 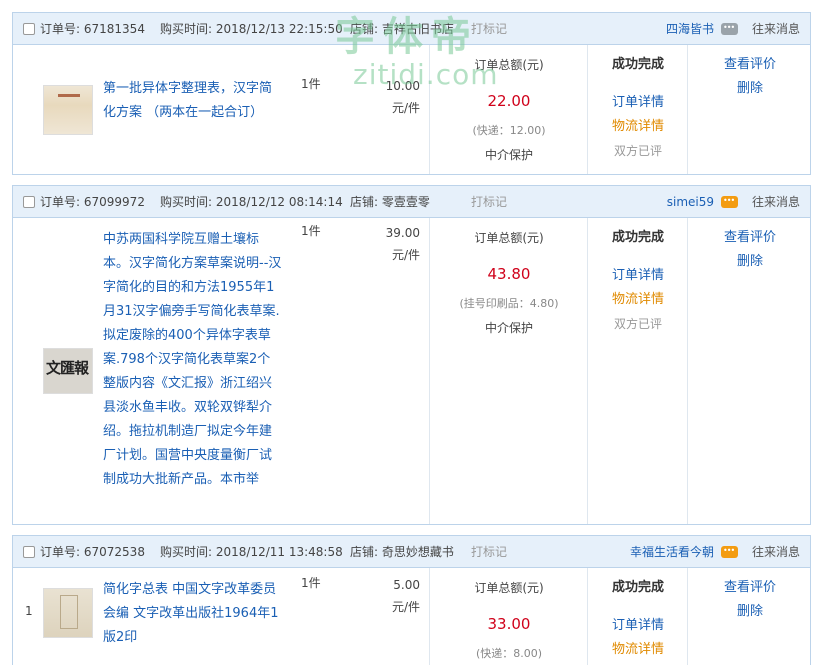 What do you see at coordinates (402, 244) in the screenshot?
I see `unit-price: 39.00 元/件` at bounding box center [402, 244].